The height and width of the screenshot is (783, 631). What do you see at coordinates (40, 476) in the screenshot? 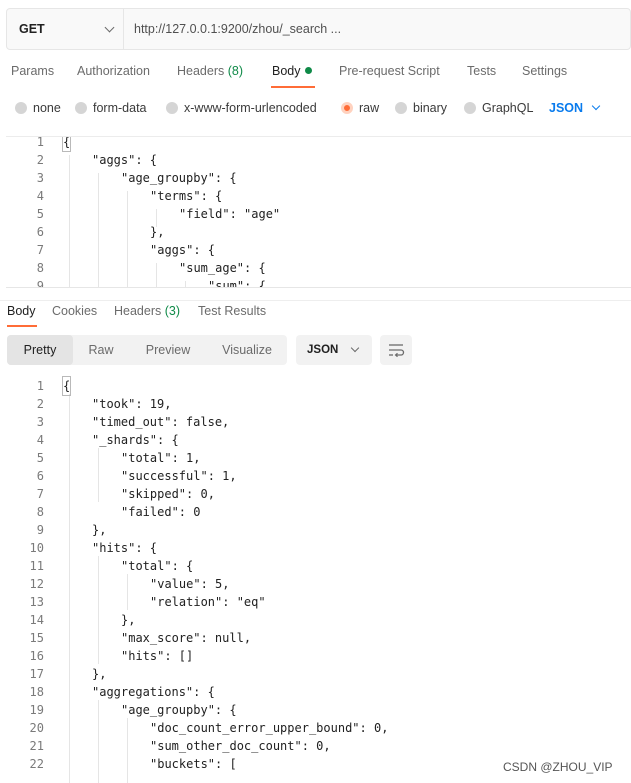
I see `line-number: 6` at bounding box center [40, 476].